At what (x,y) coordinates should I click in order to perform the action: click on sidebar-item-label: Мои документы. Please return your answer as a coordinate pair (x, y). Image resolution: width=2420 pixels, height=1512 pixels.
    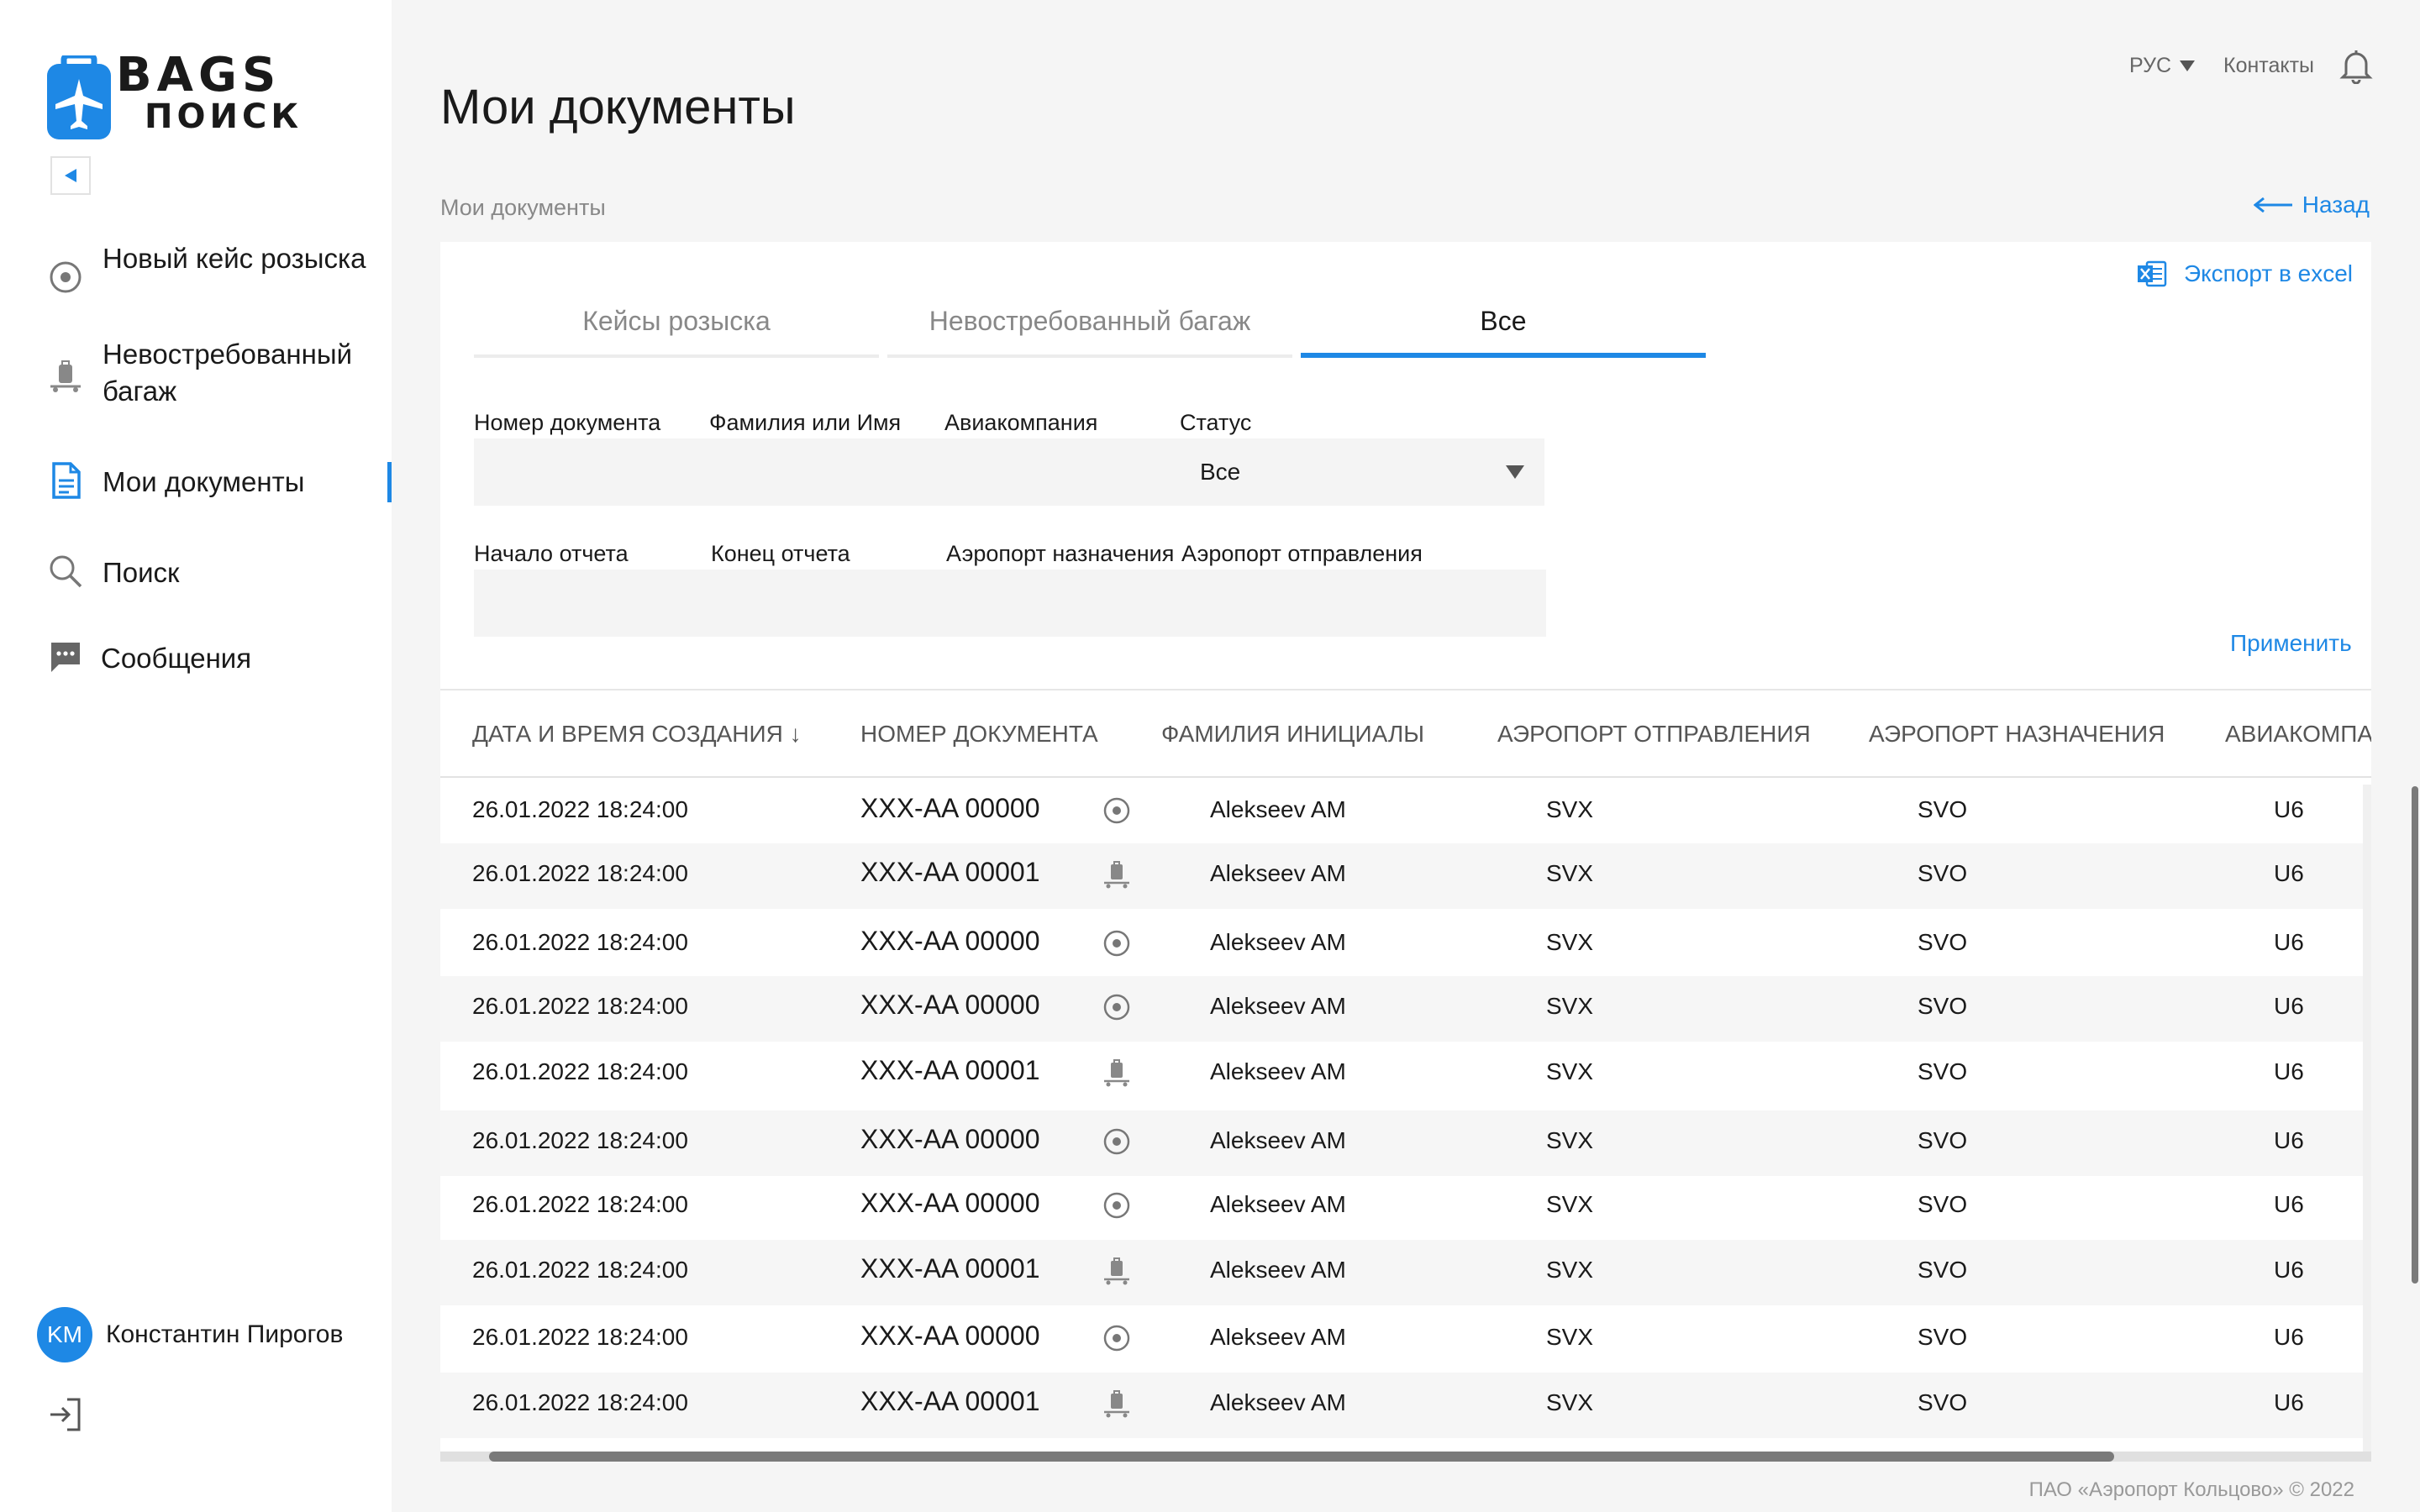
    Looking at the image, I should click on (204, 481).